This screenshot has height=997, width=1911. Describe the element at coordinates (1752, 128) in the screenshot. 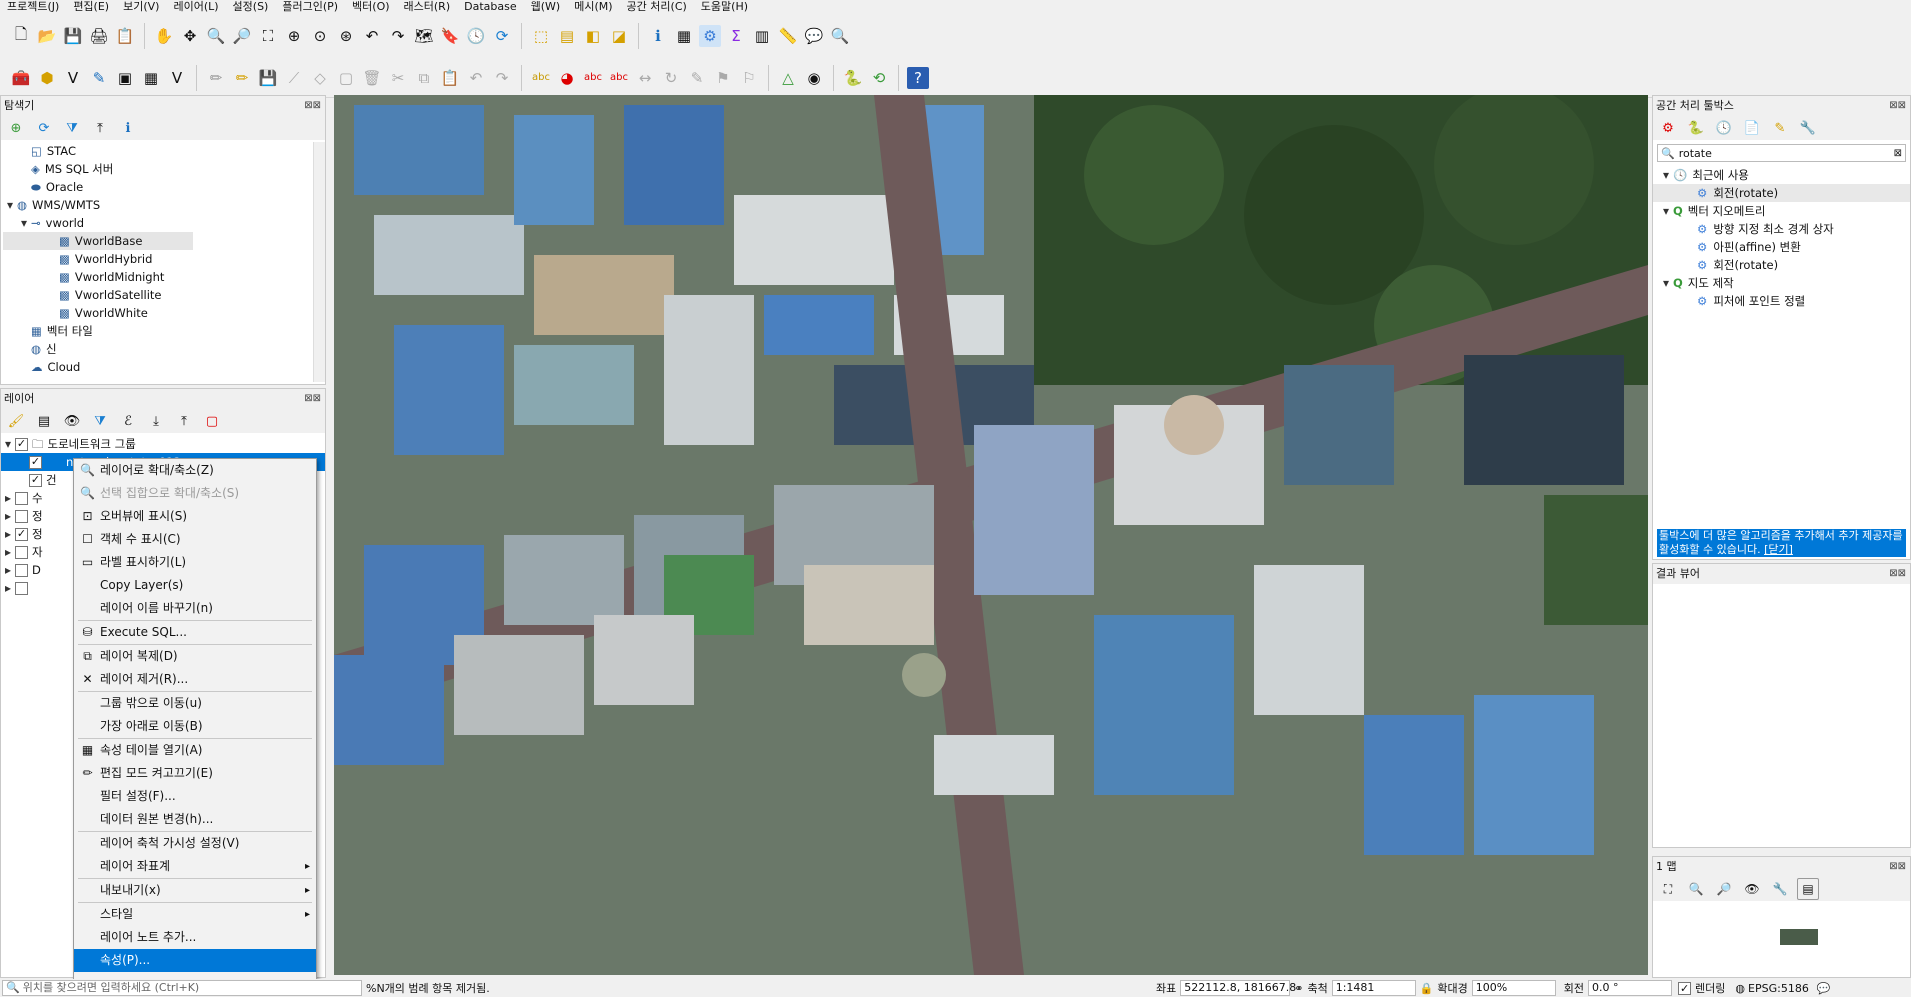

I see `results-icon: 📄` at that location.